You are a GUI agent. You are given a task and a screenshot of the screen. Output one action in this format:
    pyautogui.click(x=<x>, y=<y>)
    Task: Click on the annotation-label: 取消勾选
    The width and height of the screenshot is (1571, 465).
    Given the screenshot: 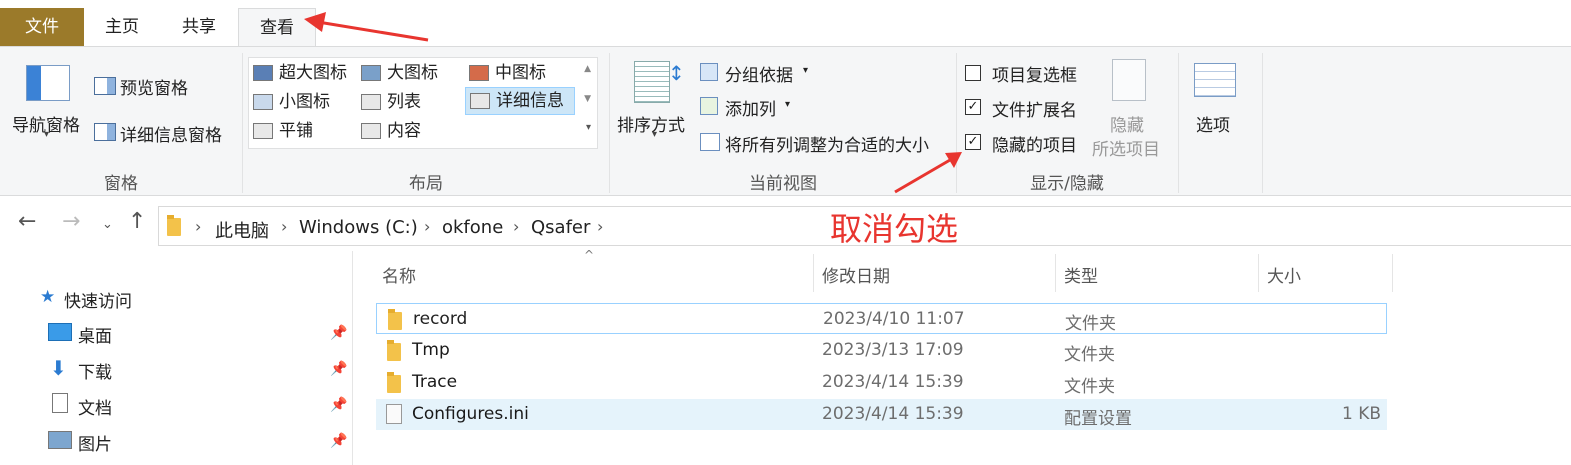 What is the action you would take?
    pyautogui.click(x=894, y=229)
    